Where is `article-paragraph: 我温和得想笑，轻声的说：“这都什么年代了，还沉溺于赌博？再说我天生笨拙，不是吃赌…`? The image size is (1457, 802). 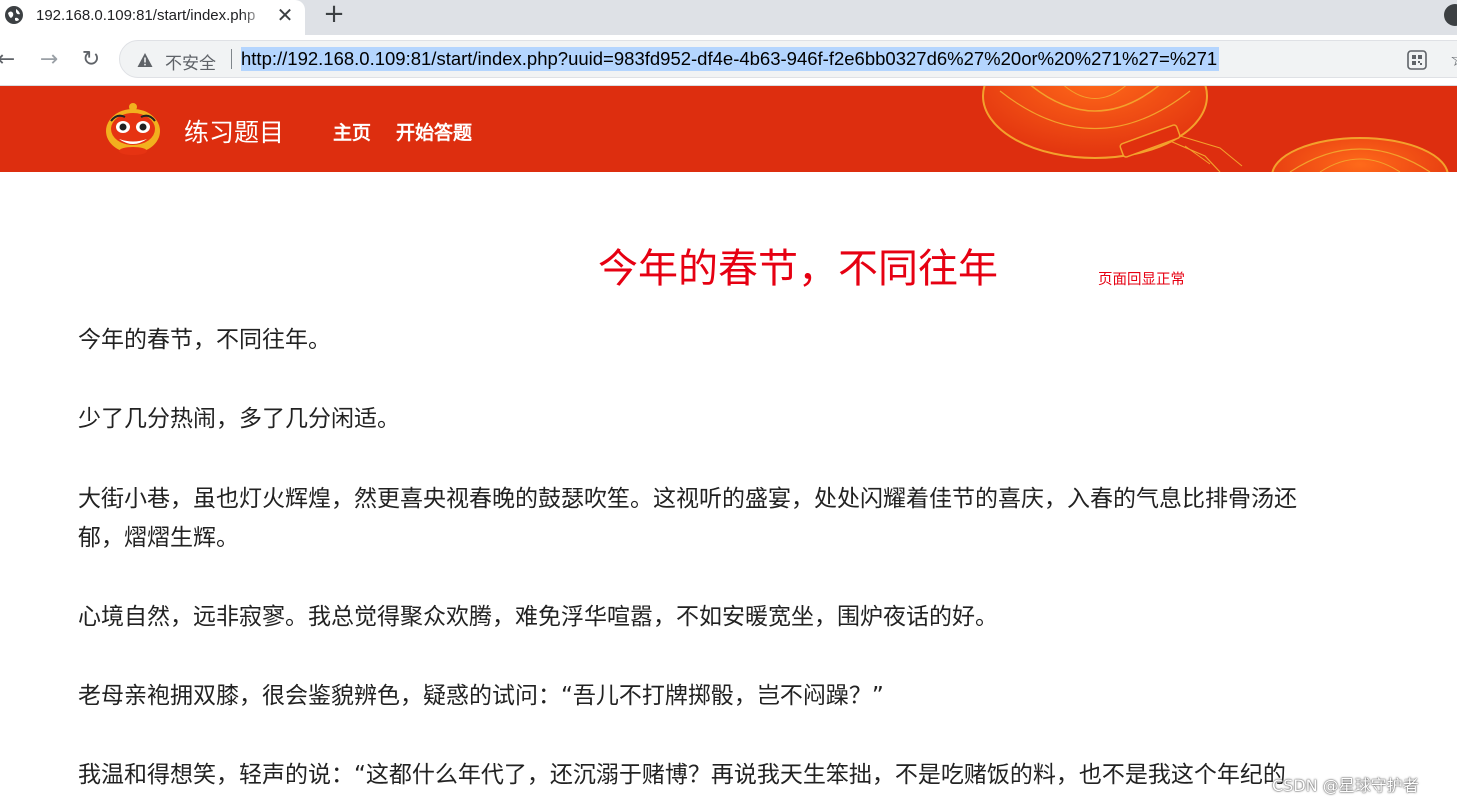 article-paragraph: 我温和得想笑，轻声的说：“这都什么年代了，还沉溺于赌博？再说我天生笨拙，不是吃赌… is located at coordinates (682, 775).